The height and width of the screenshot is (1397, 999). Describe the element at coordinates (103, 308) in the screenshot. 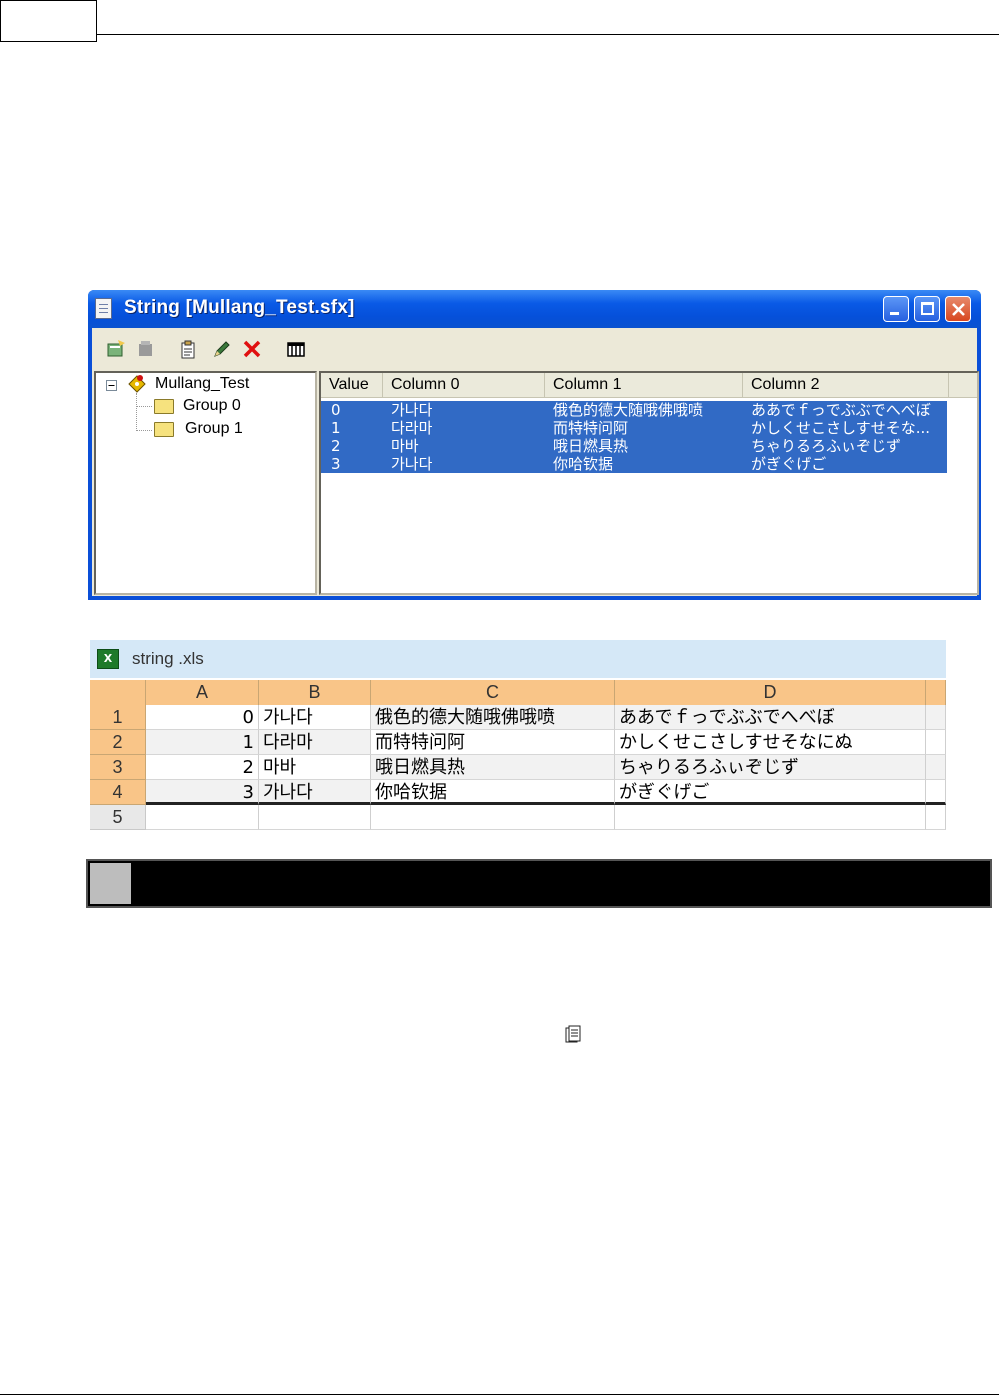

I see `document-icon` at that location.